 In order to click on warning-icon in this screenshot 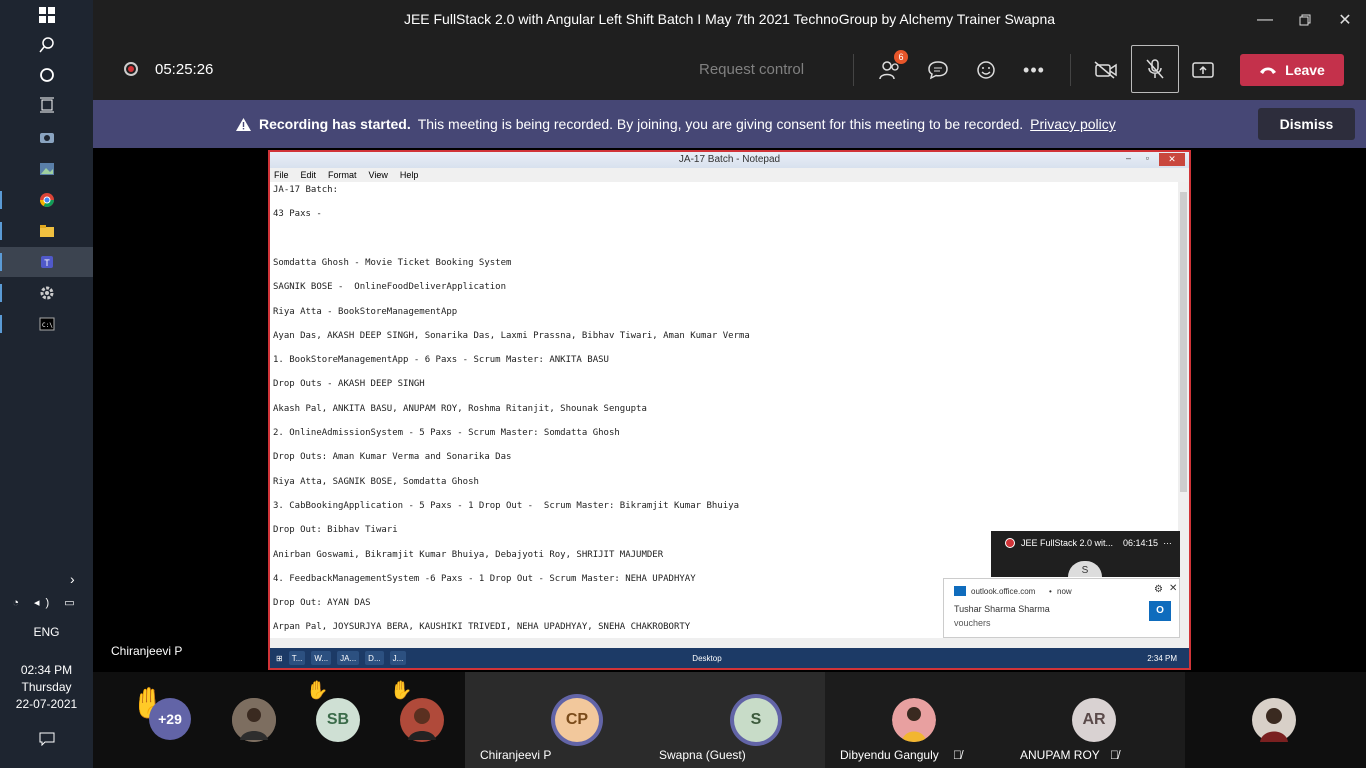, I will do `click(243, 124)`.